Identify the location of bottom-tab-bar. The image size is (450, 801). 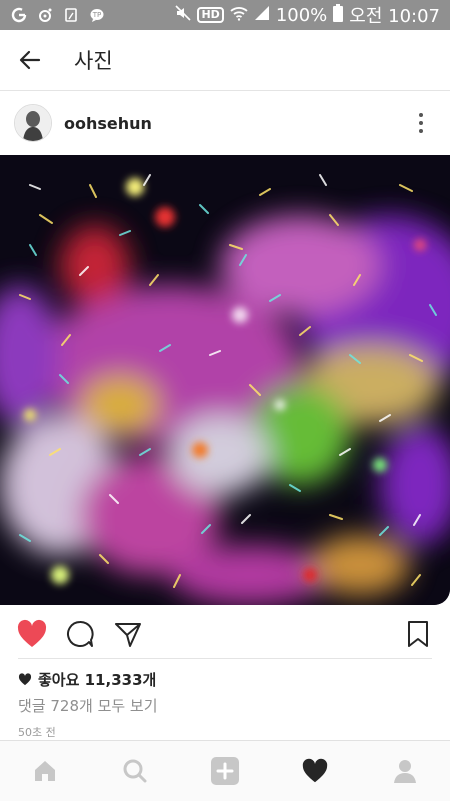
(225, 770).